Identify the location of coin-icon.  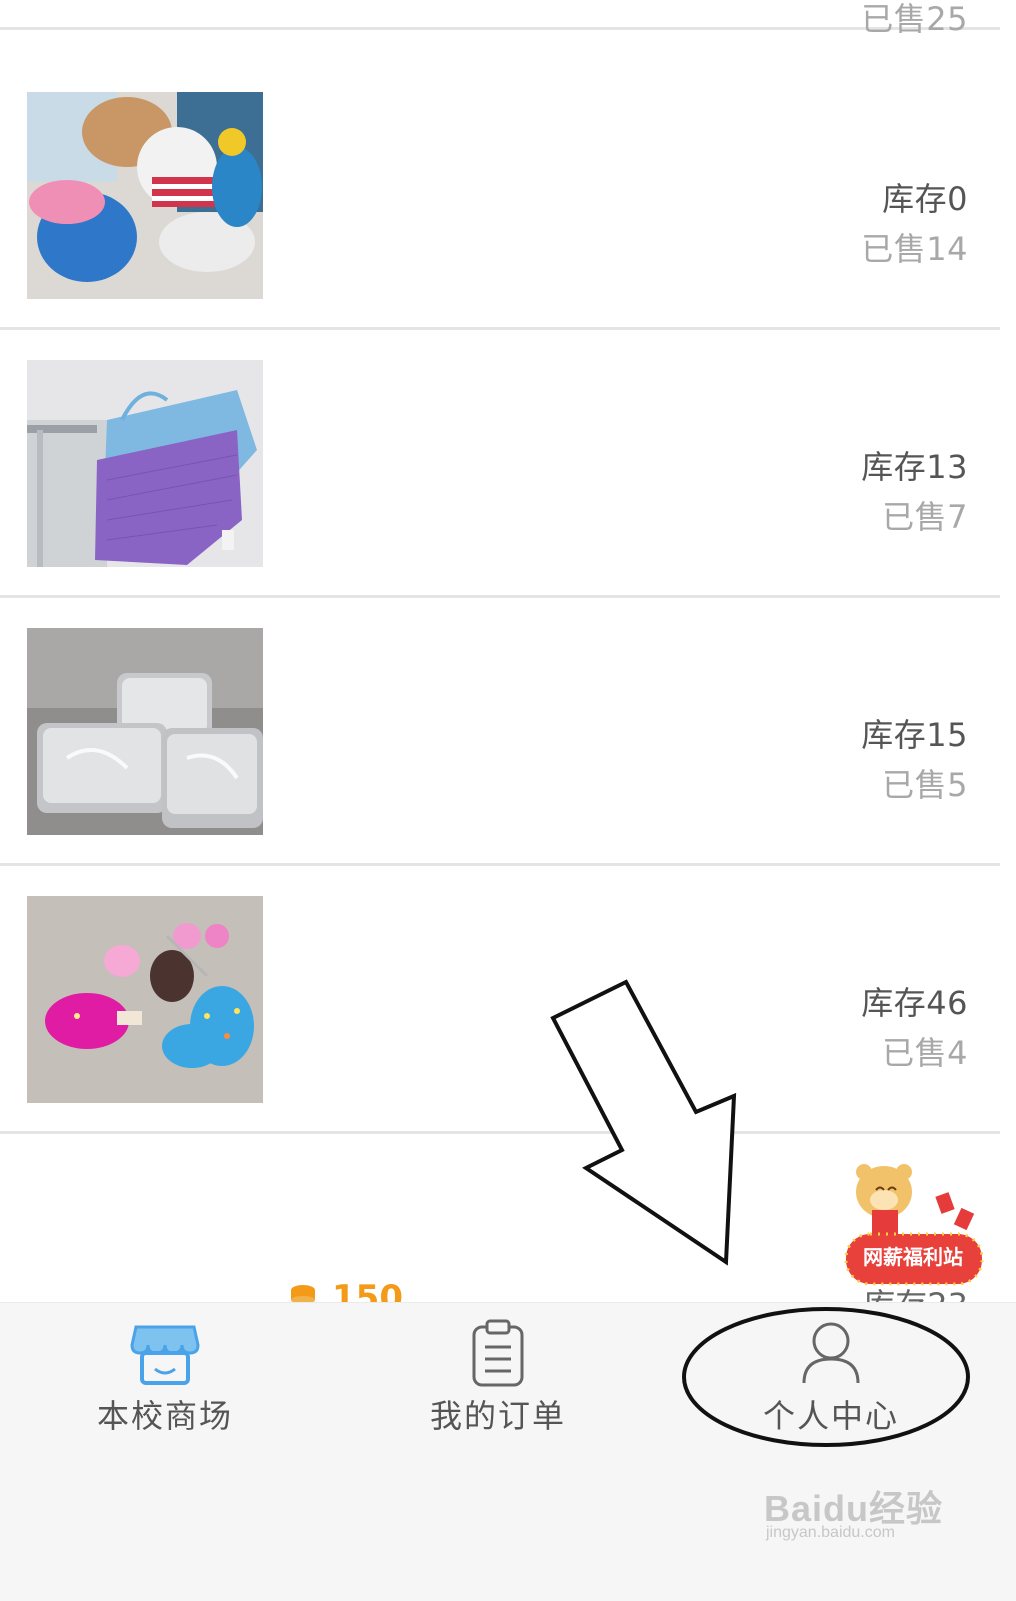
(303, 1294).